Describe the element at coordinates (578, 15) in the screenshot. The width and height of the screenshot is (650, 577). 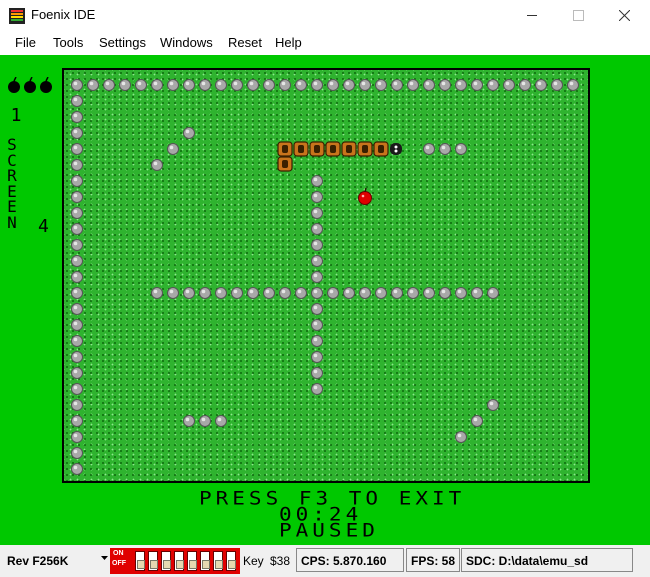
I see `maximize-button` at that location.